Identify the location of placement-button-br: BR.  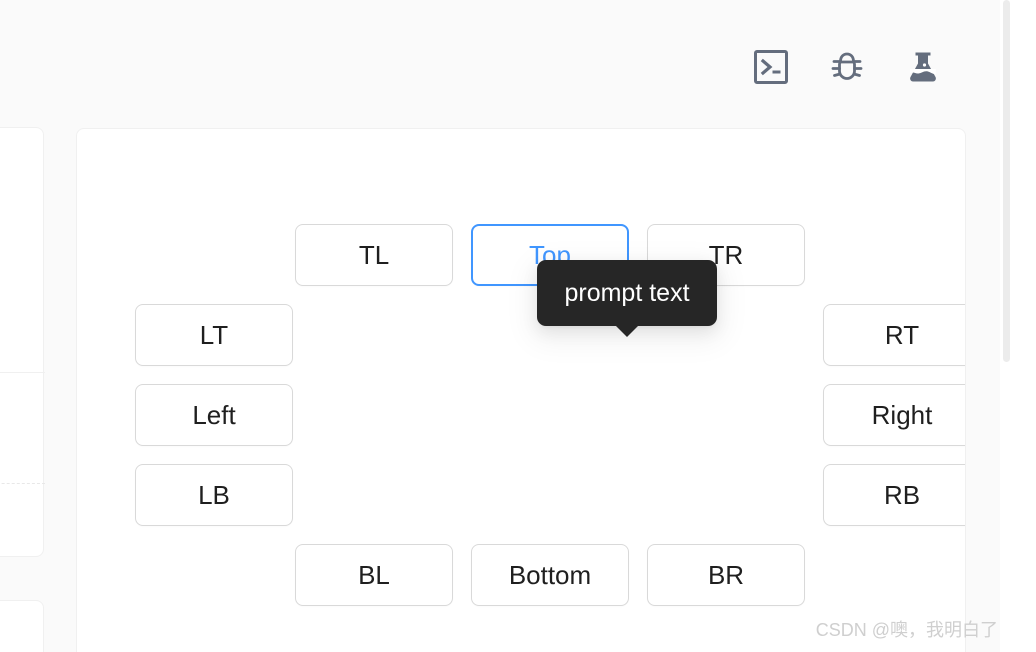
(726, 575).